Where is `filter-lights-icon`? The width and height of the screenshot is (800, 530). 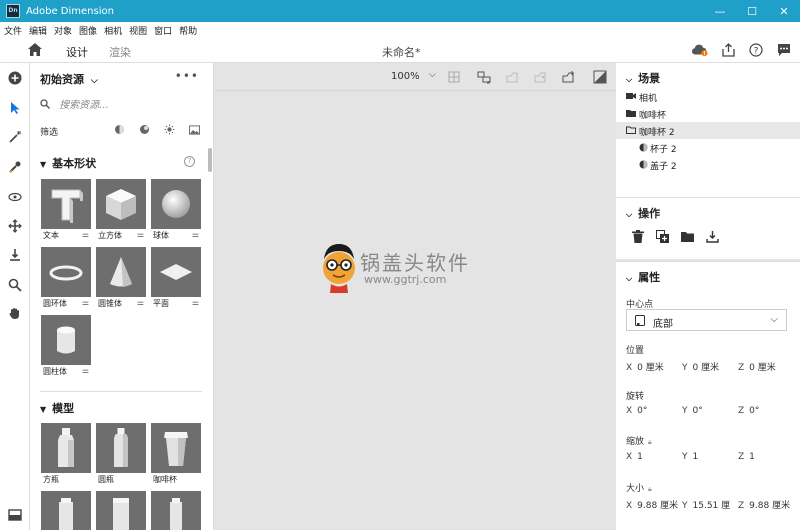
filter-lights-icon is located at coordinates (169, 129).